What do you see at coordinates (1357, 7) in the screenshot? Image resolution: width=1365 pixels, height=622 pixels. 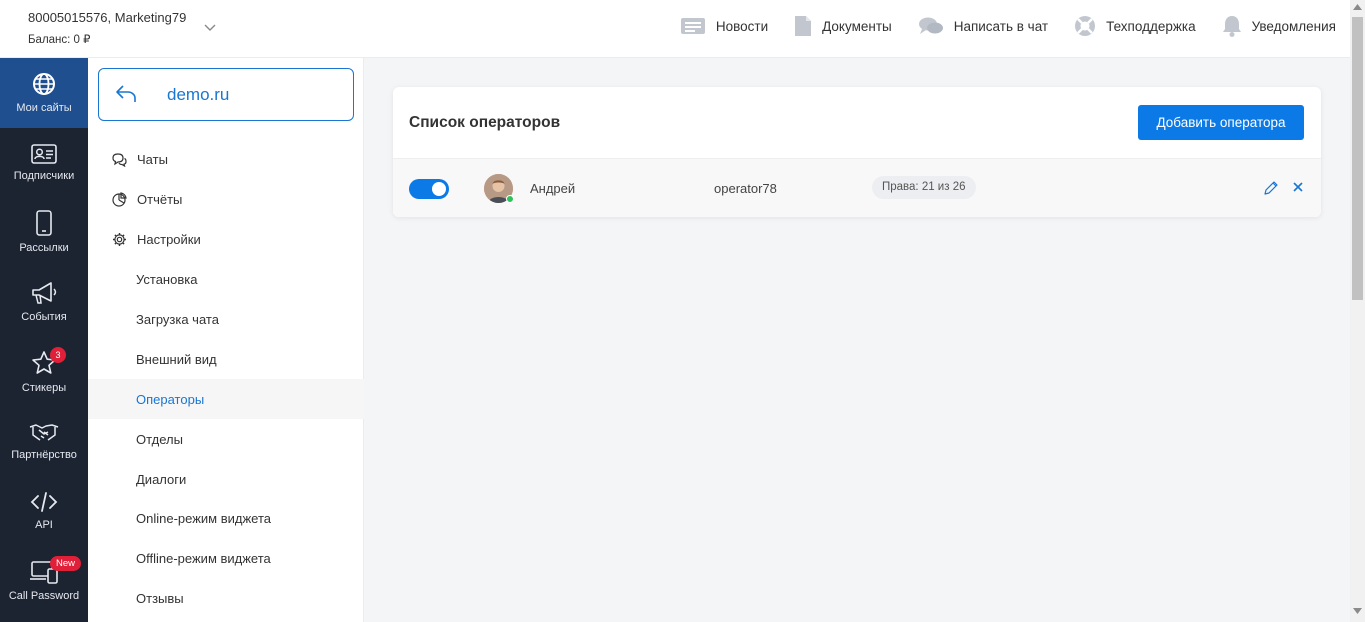 I see `scroll-up-arrow-icon` at bounding box center [1357, 7].